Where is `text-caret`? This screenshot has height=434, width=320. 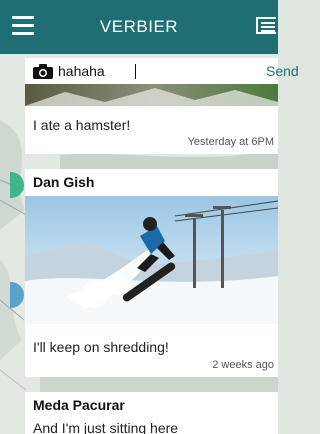
text-caret is located at coordinates (135, 71).